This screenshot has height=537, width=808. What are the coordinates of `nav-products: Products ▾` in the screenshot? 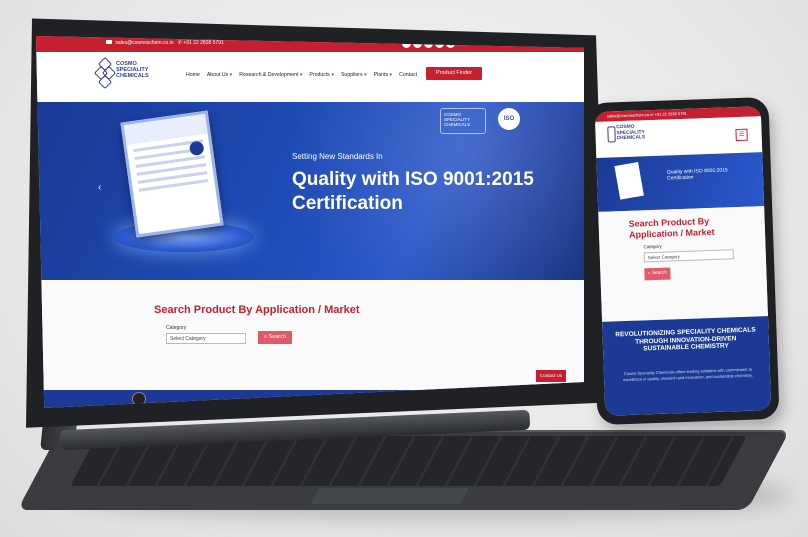 It's located at (321, 75).